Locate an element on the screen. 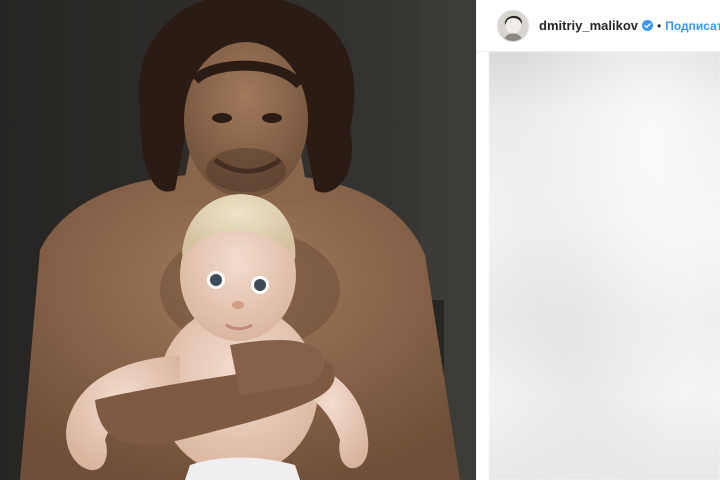  verified-badge-icon is located at coordinates (647, 25).